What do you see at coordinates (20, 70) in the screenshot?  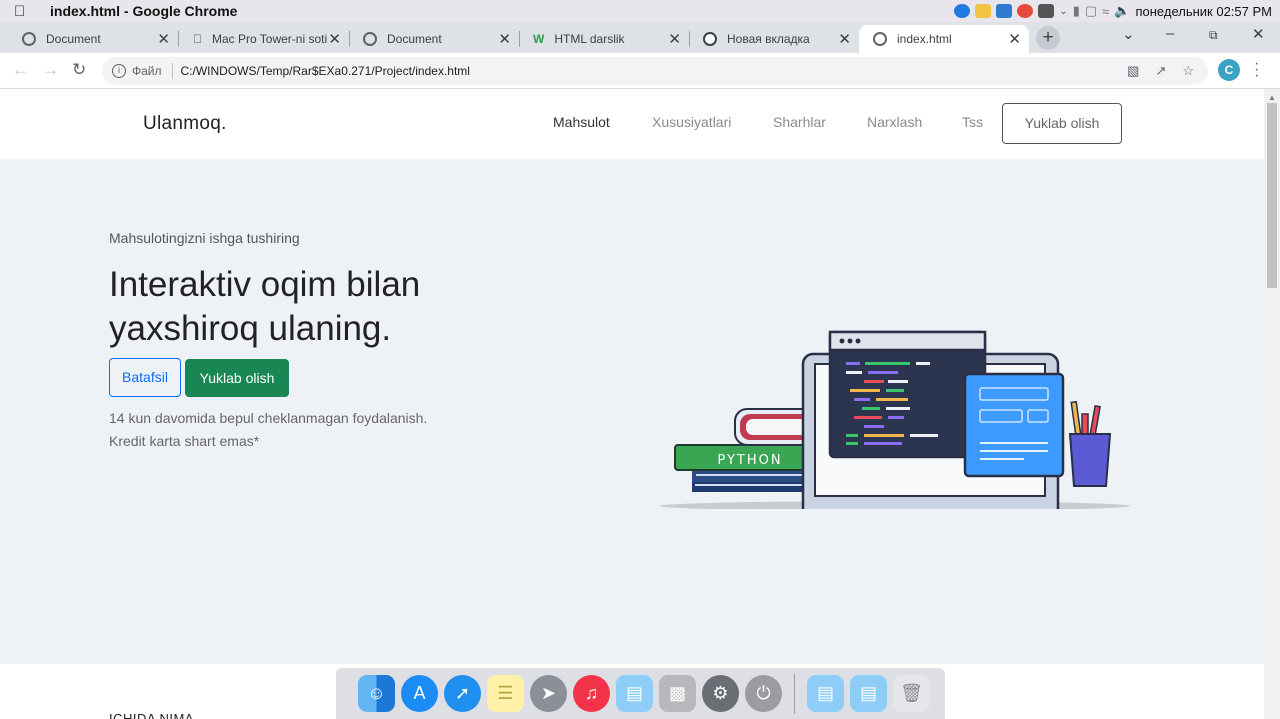 I see `back-button: ←` at bounding box center [20, 70].